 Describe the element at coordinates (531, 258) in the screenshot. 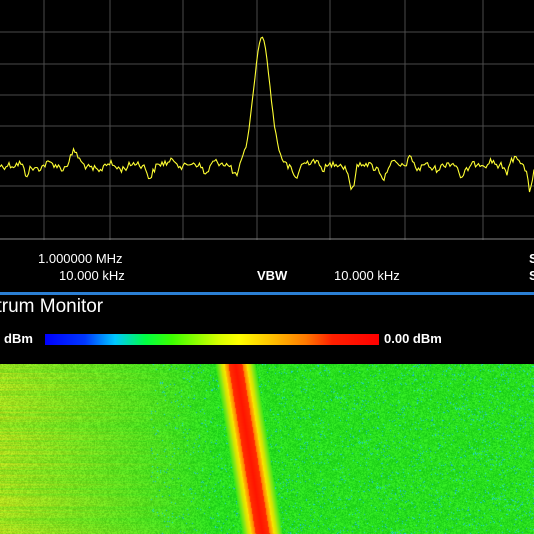

I see `right-edge-label-top: S` at that location.